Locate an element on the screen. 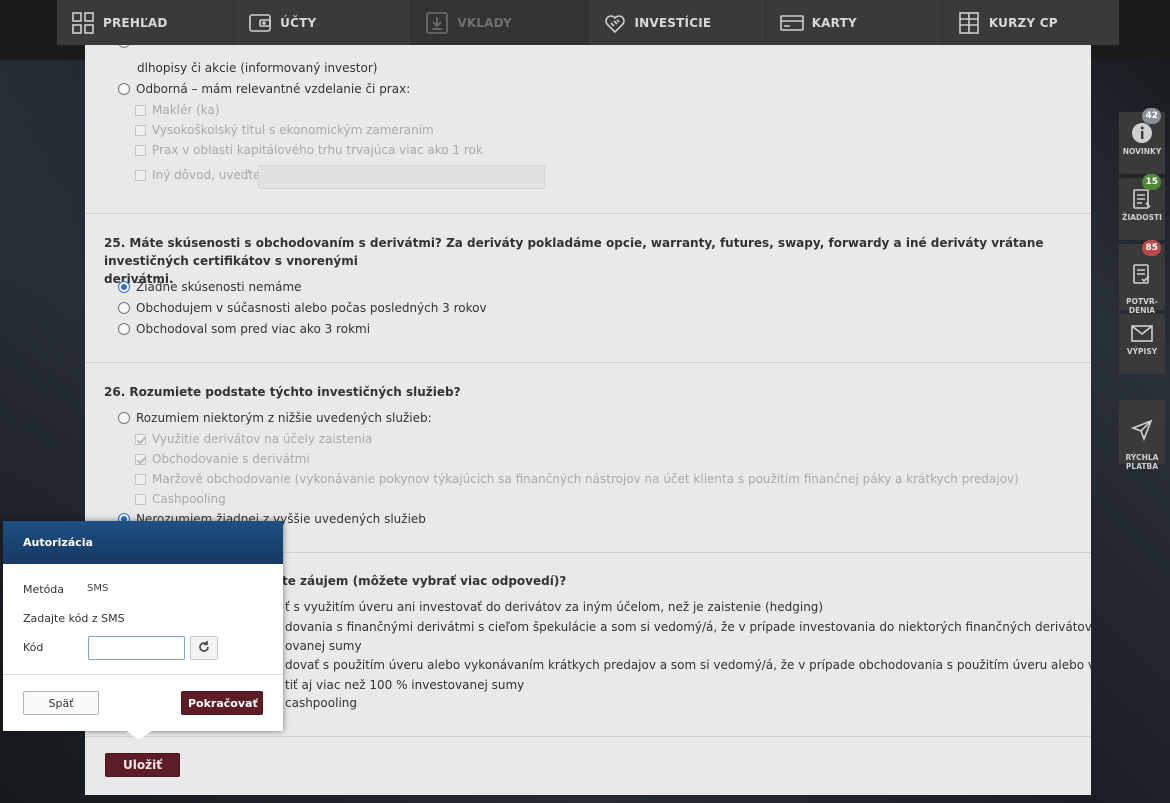 The height and width of the screenshot is (803, 1170). nav-vklady: VKLADY is located at coordinates (500, 22).